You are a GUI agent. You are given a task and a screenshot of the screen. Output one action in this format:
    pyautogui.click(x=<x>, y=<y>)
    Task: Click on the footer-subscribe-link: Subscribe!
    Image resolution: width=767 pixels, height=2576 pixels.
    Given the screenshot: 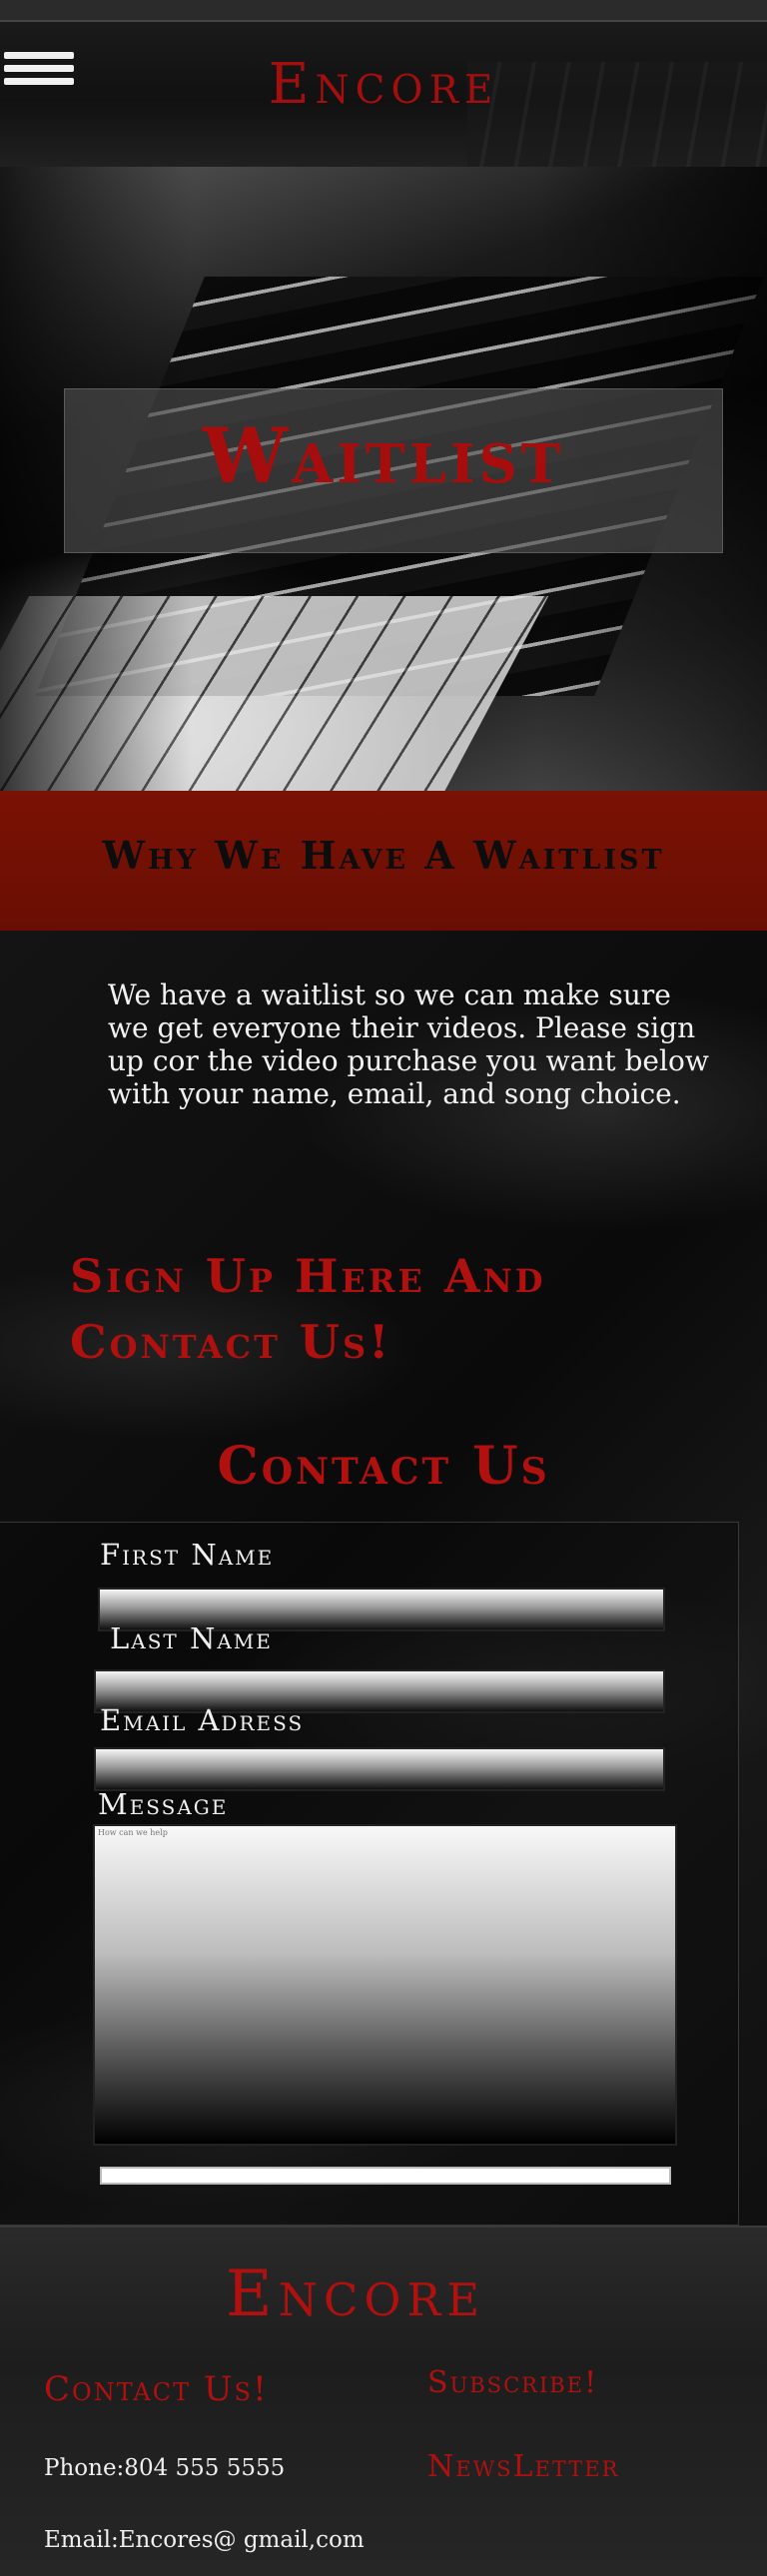 What is the action you would take?
    pyautogui.click(x=512, y=2382)
    